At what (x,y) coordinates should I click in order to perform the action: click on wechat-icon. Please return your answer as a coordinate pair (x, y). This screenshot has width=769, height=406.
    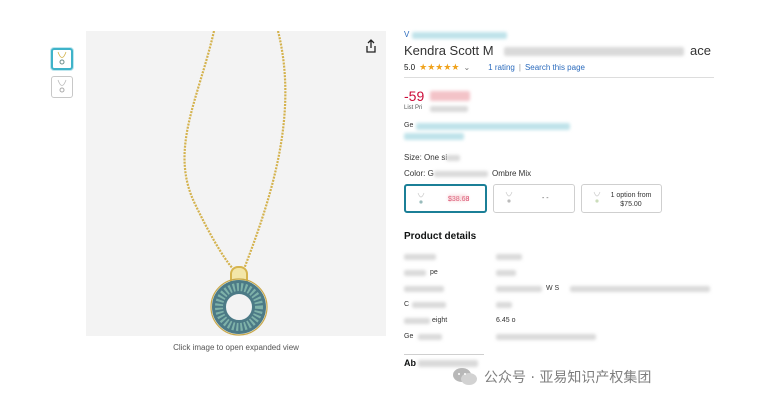
    Looking at the image, I should click on (465, 376).